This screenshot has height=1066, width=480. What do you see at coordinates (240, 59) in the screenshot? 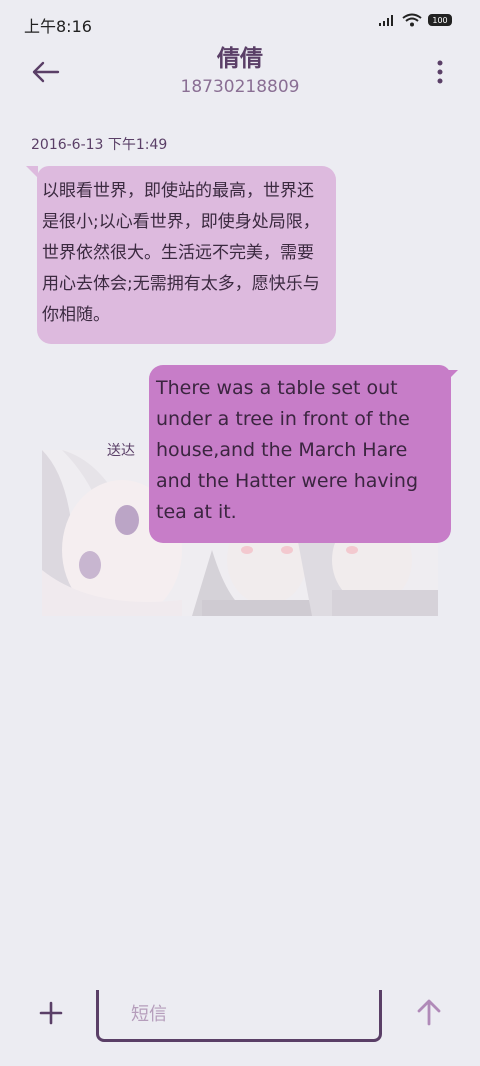
I see `contact-name: 倩倩` at bounding box center [240, 59].